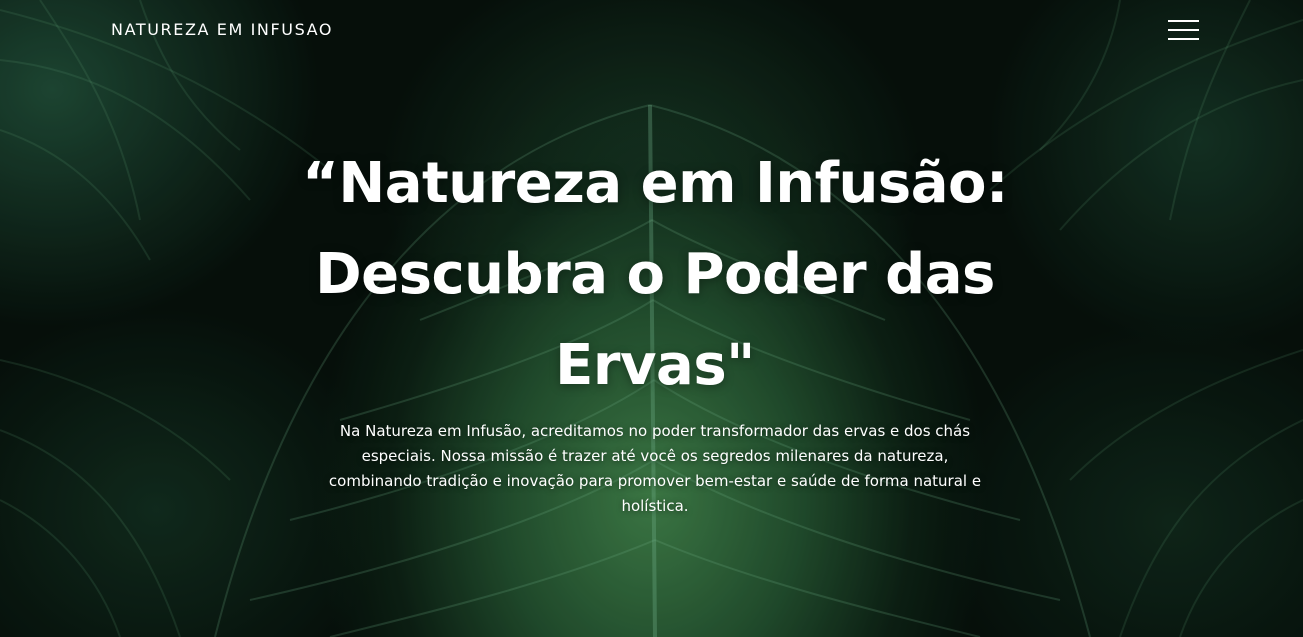 Image resolution: width=1303 pixels, height=637 pixels. I want to click on menu-line-bottom, so click(1183, 39).